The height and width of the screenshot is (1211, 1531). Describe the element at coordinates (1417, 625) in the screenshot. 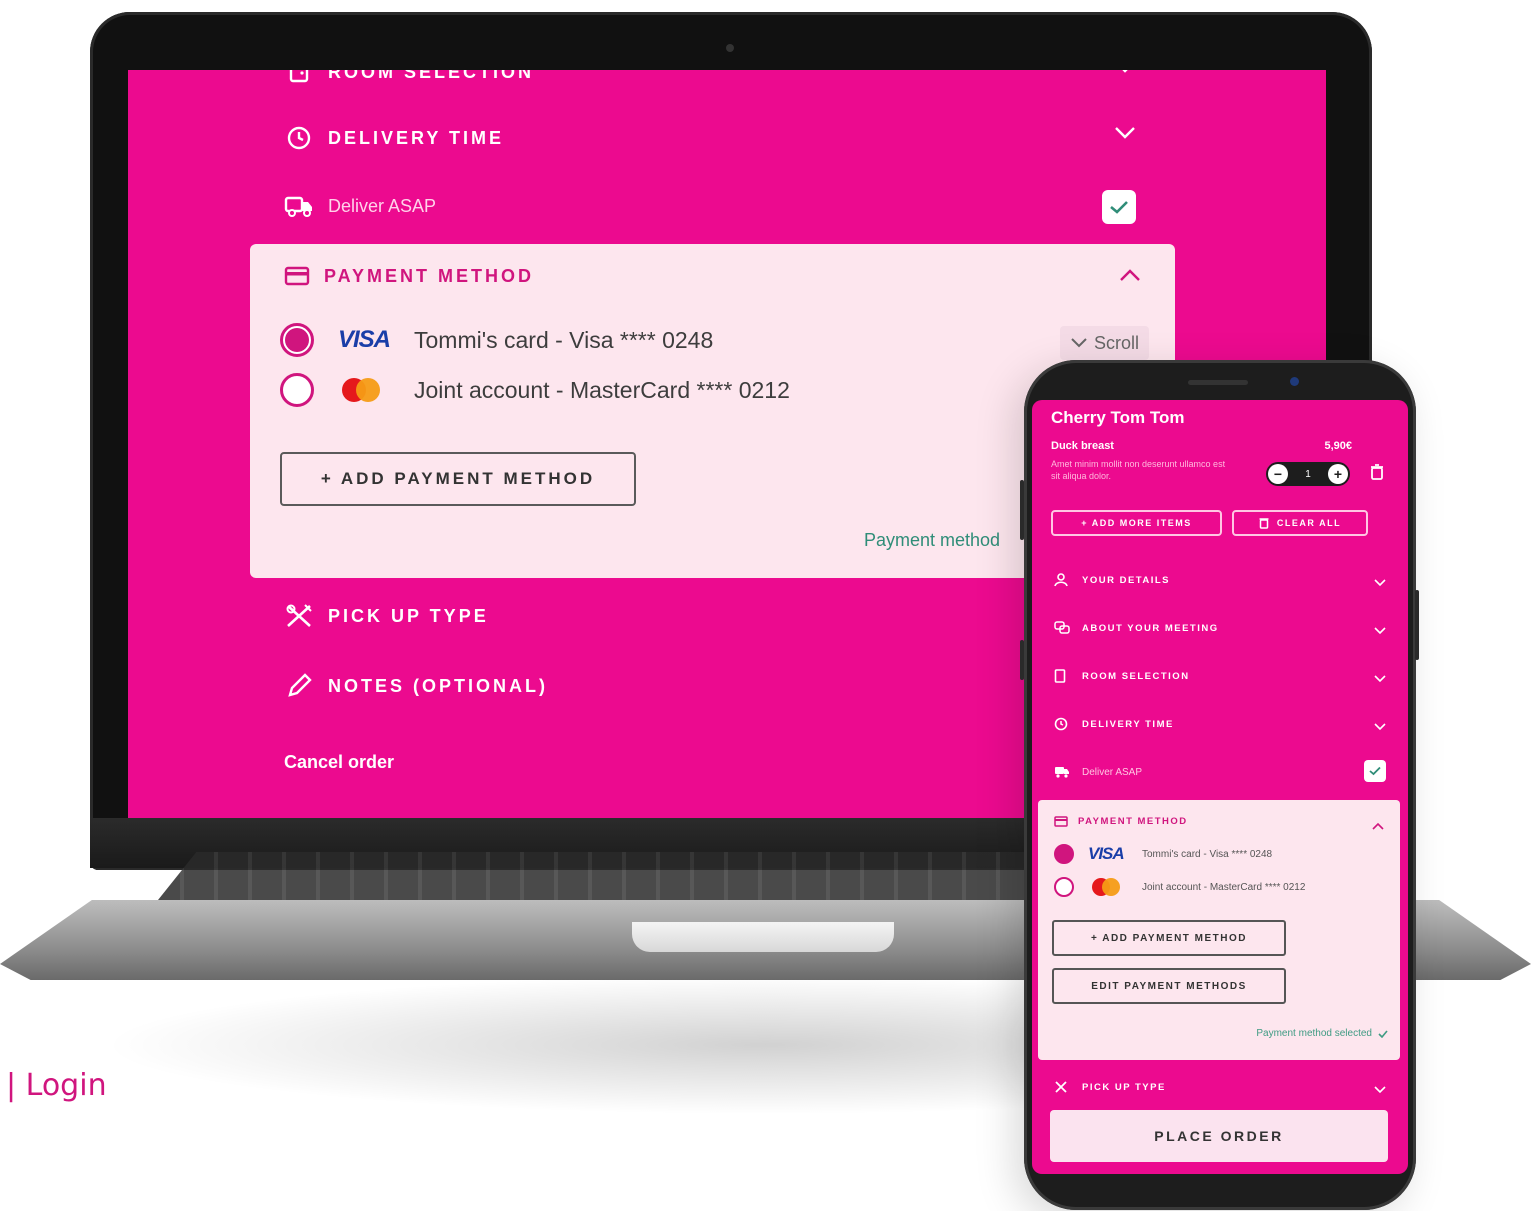

I see `phone-power-button` at that location.